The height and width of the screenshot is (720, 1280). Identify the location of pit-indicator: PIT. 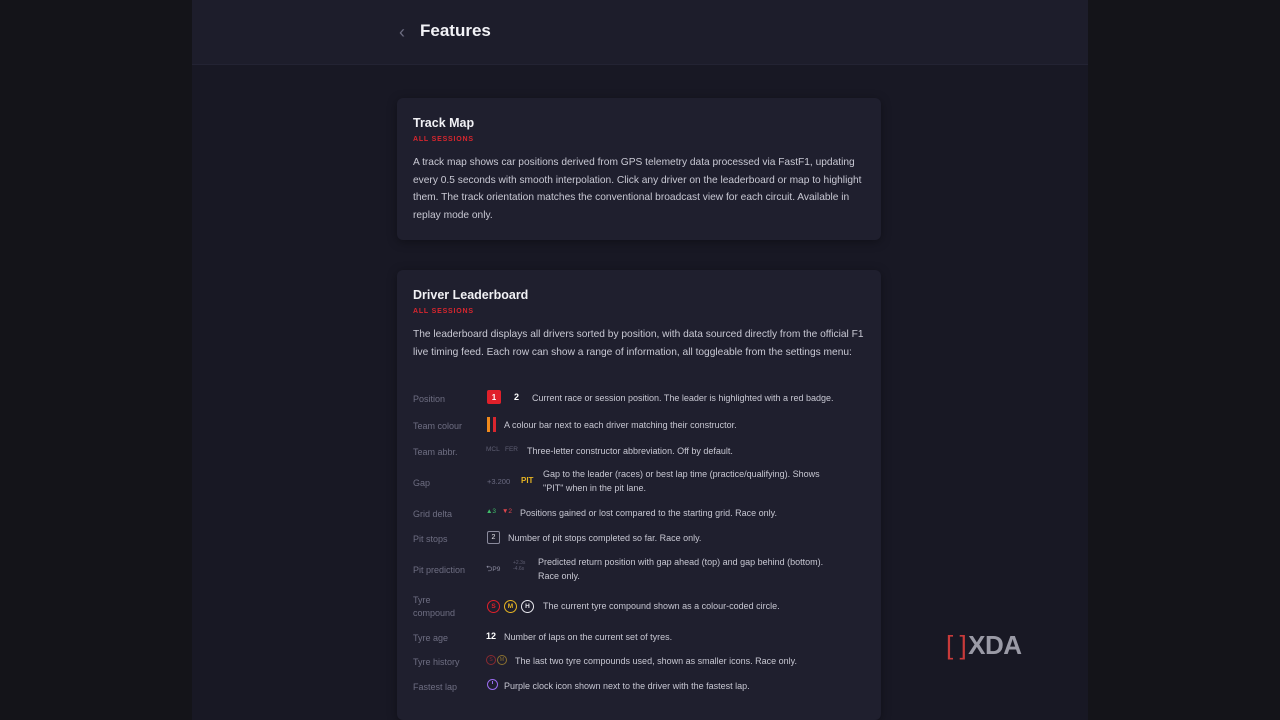
(527, 480).